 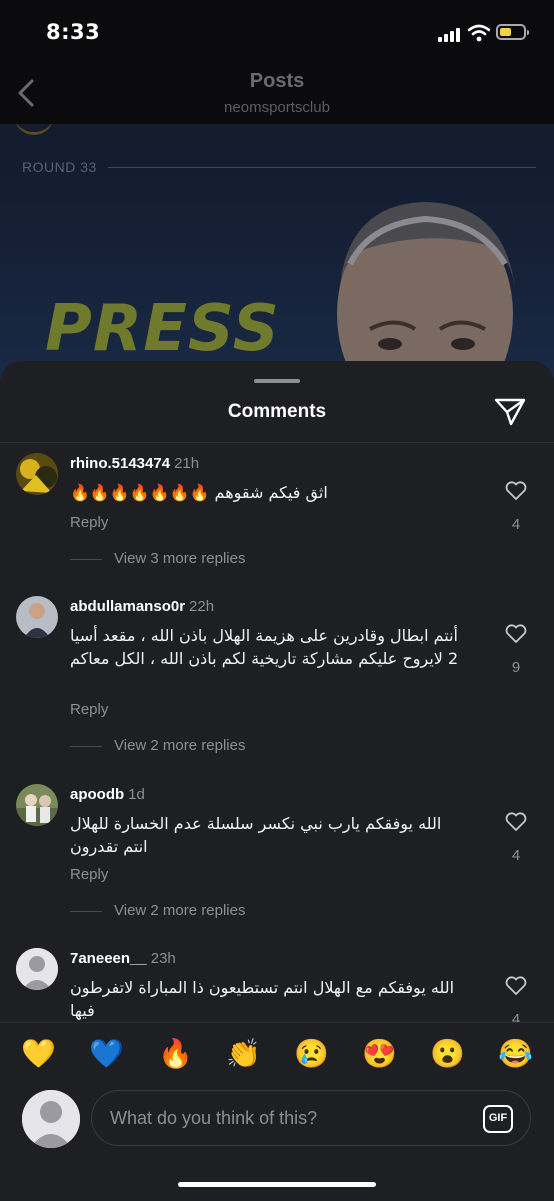 I want to click on club-logo-fragment, so click(x=34, y=129).